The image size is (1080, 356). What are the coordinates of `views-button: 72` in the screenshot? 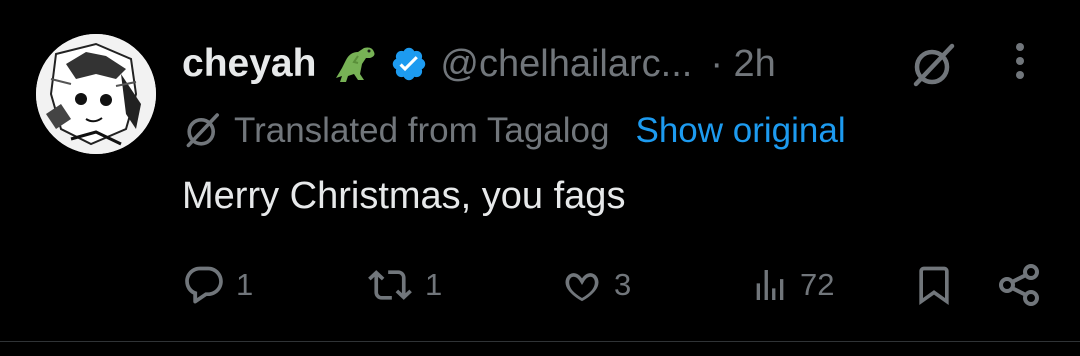 It's located at (792, 285).